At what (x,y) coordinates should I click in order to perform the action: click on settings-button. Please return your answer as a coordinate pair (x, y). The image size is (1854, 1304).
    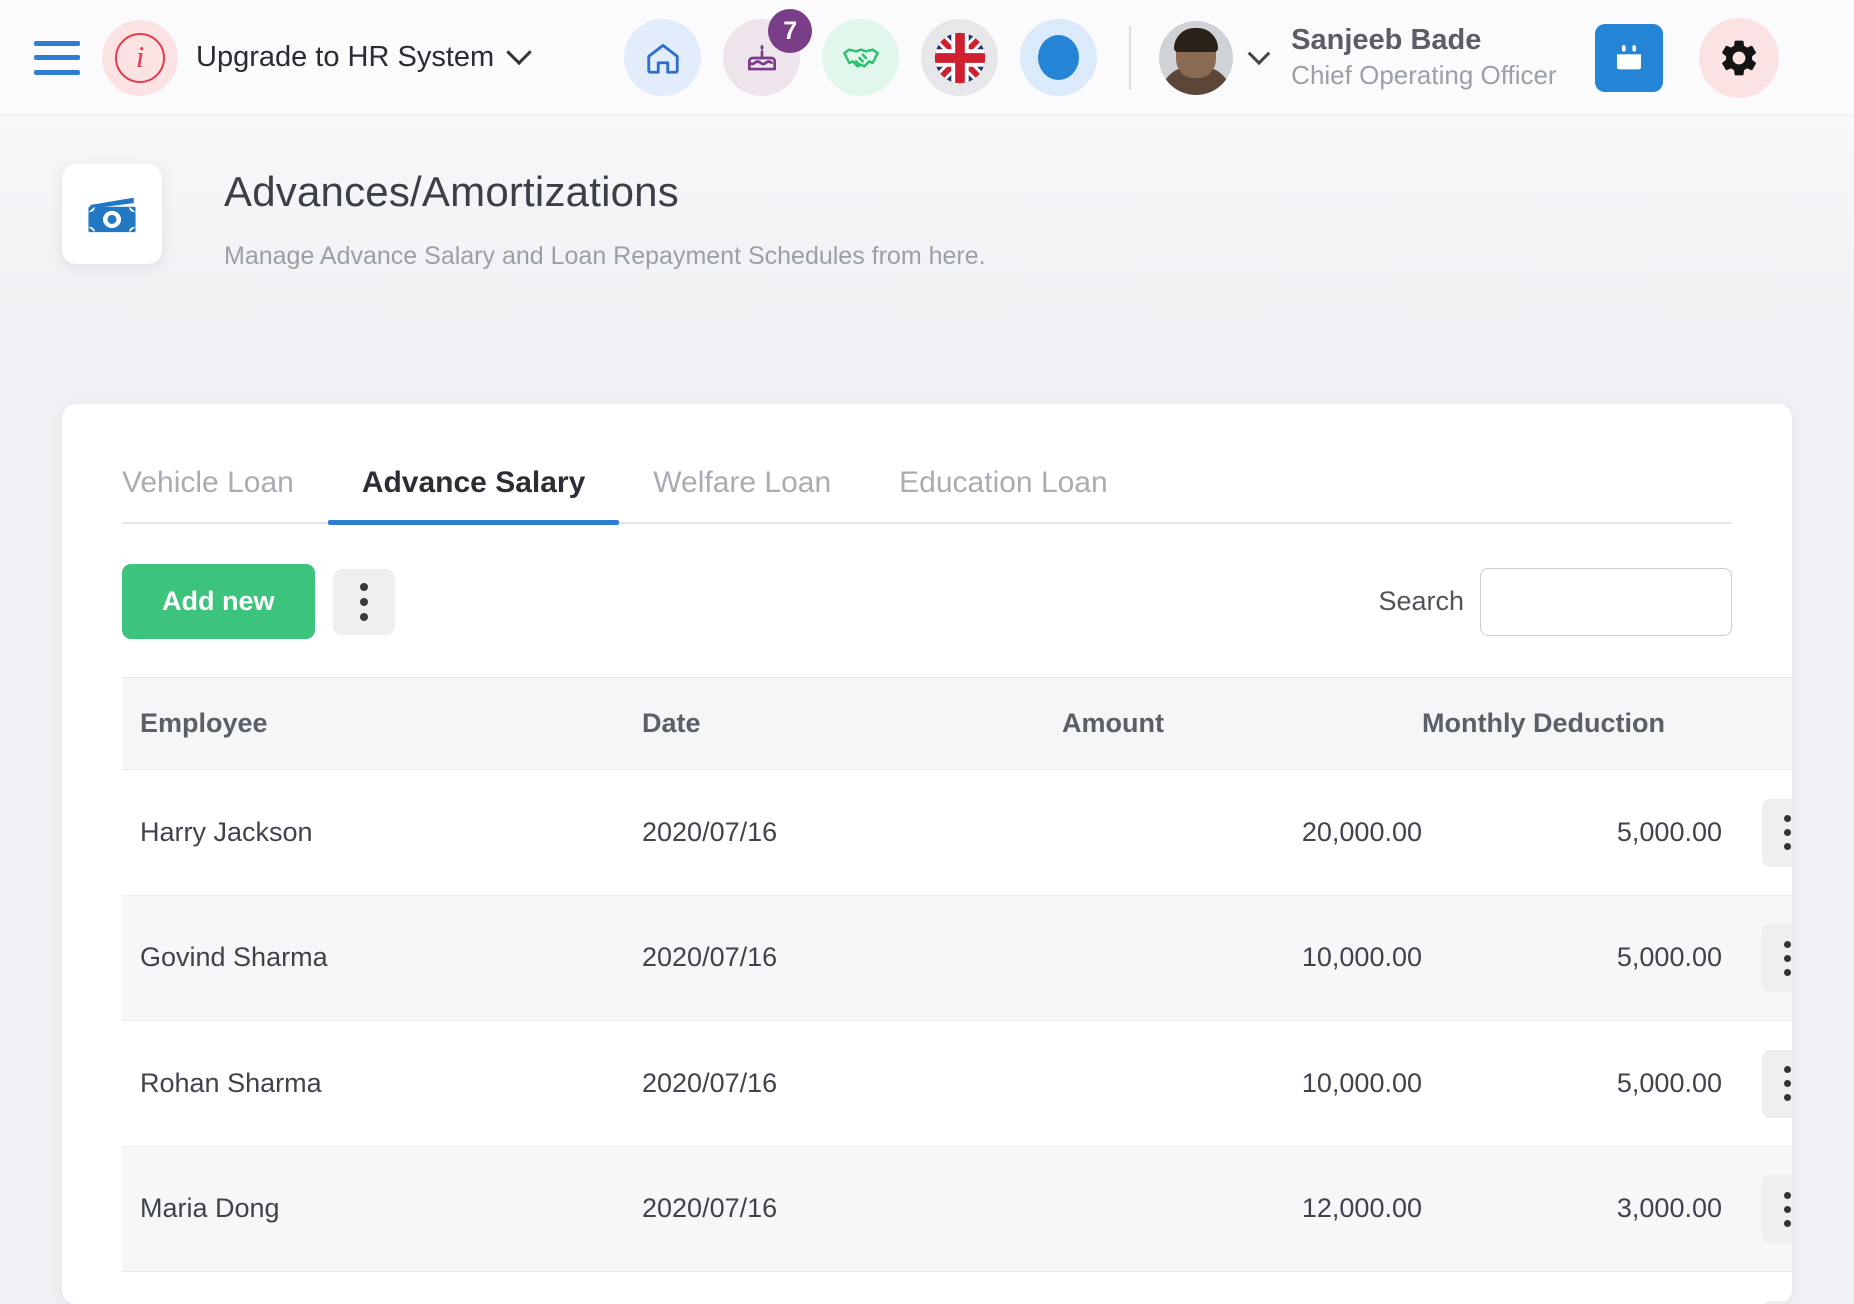
    Looking at the image, I should click on (1739, 58).